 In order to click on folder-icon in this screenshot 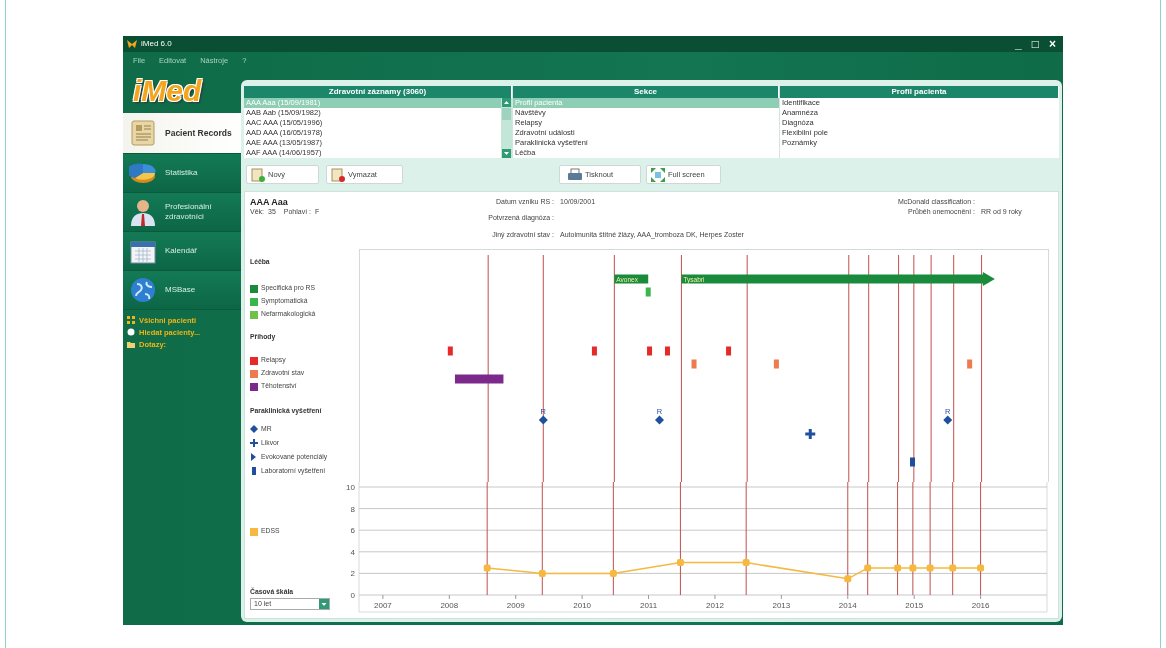, I will do `click(131, 344)`.